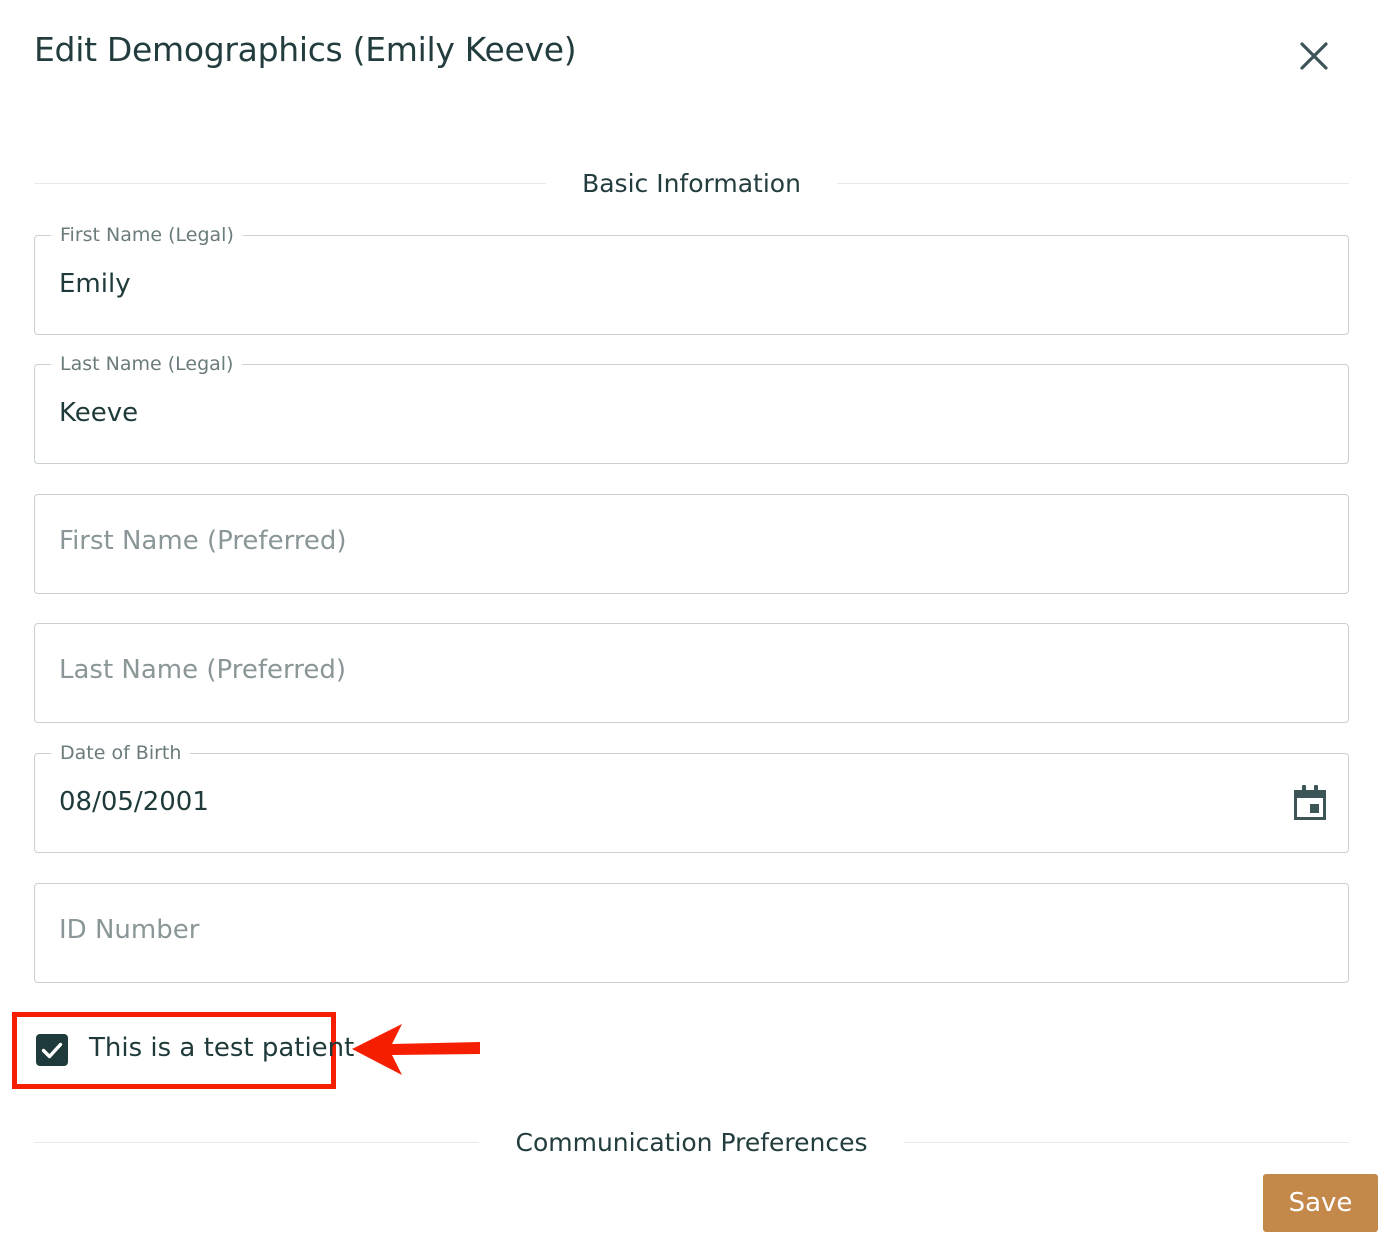  I want to click on calendar-icon, so click(1310, 803).